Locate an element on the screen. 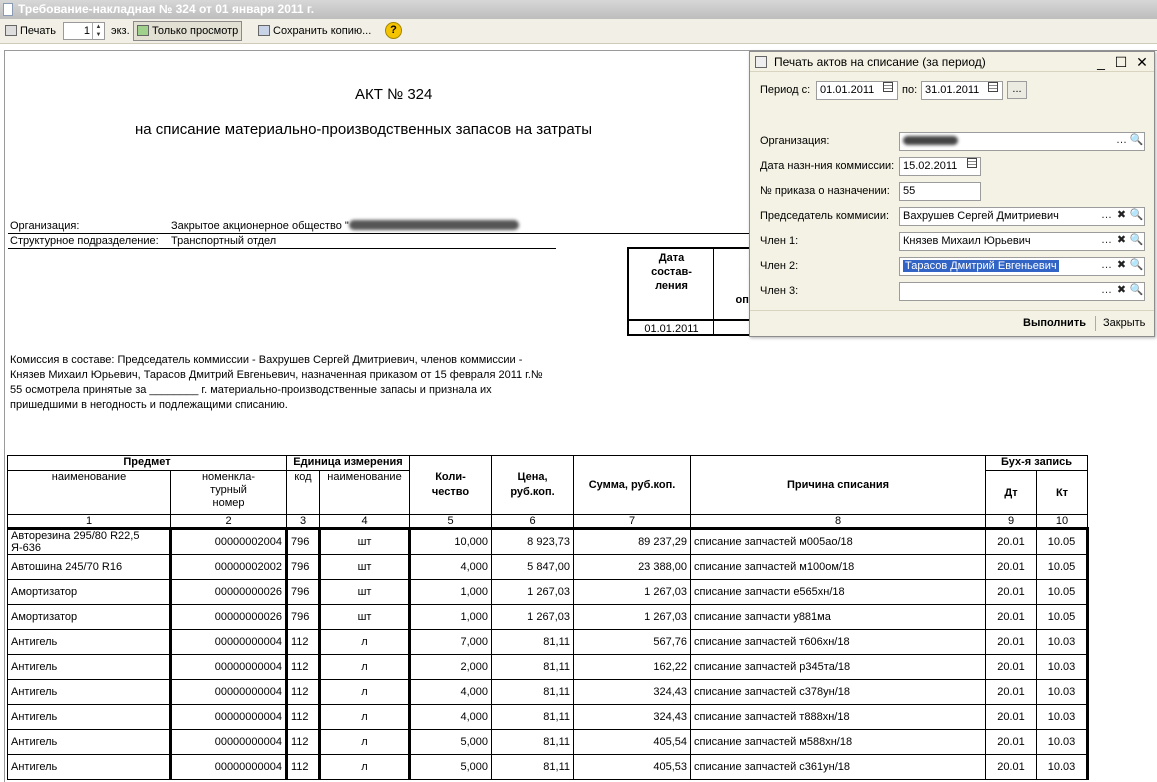 This screenshot has width=1157, height=782. nomen-header: номенкла- турный номер is located at coordinates (228, 492).